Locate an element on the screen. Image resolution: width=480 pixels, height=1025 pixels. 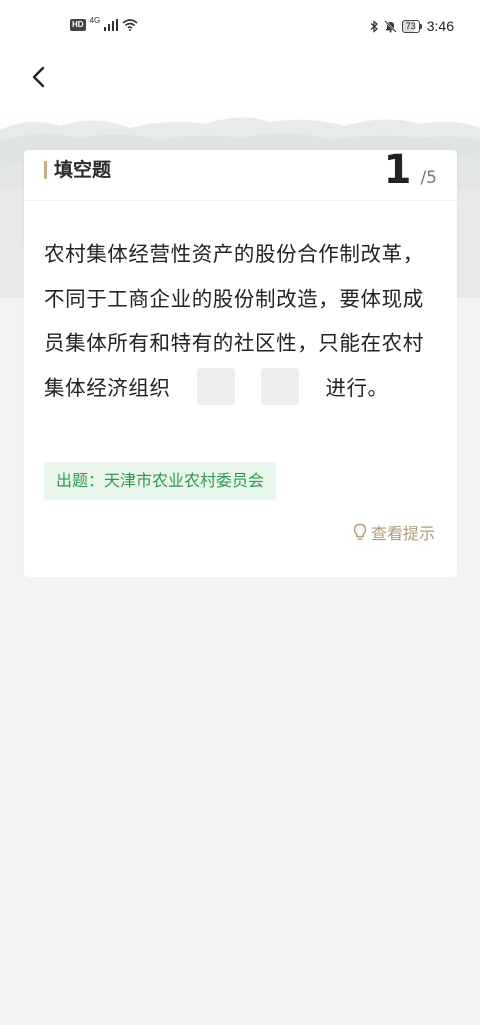
status-left: HD 4G is located at coordinates (104, 23).